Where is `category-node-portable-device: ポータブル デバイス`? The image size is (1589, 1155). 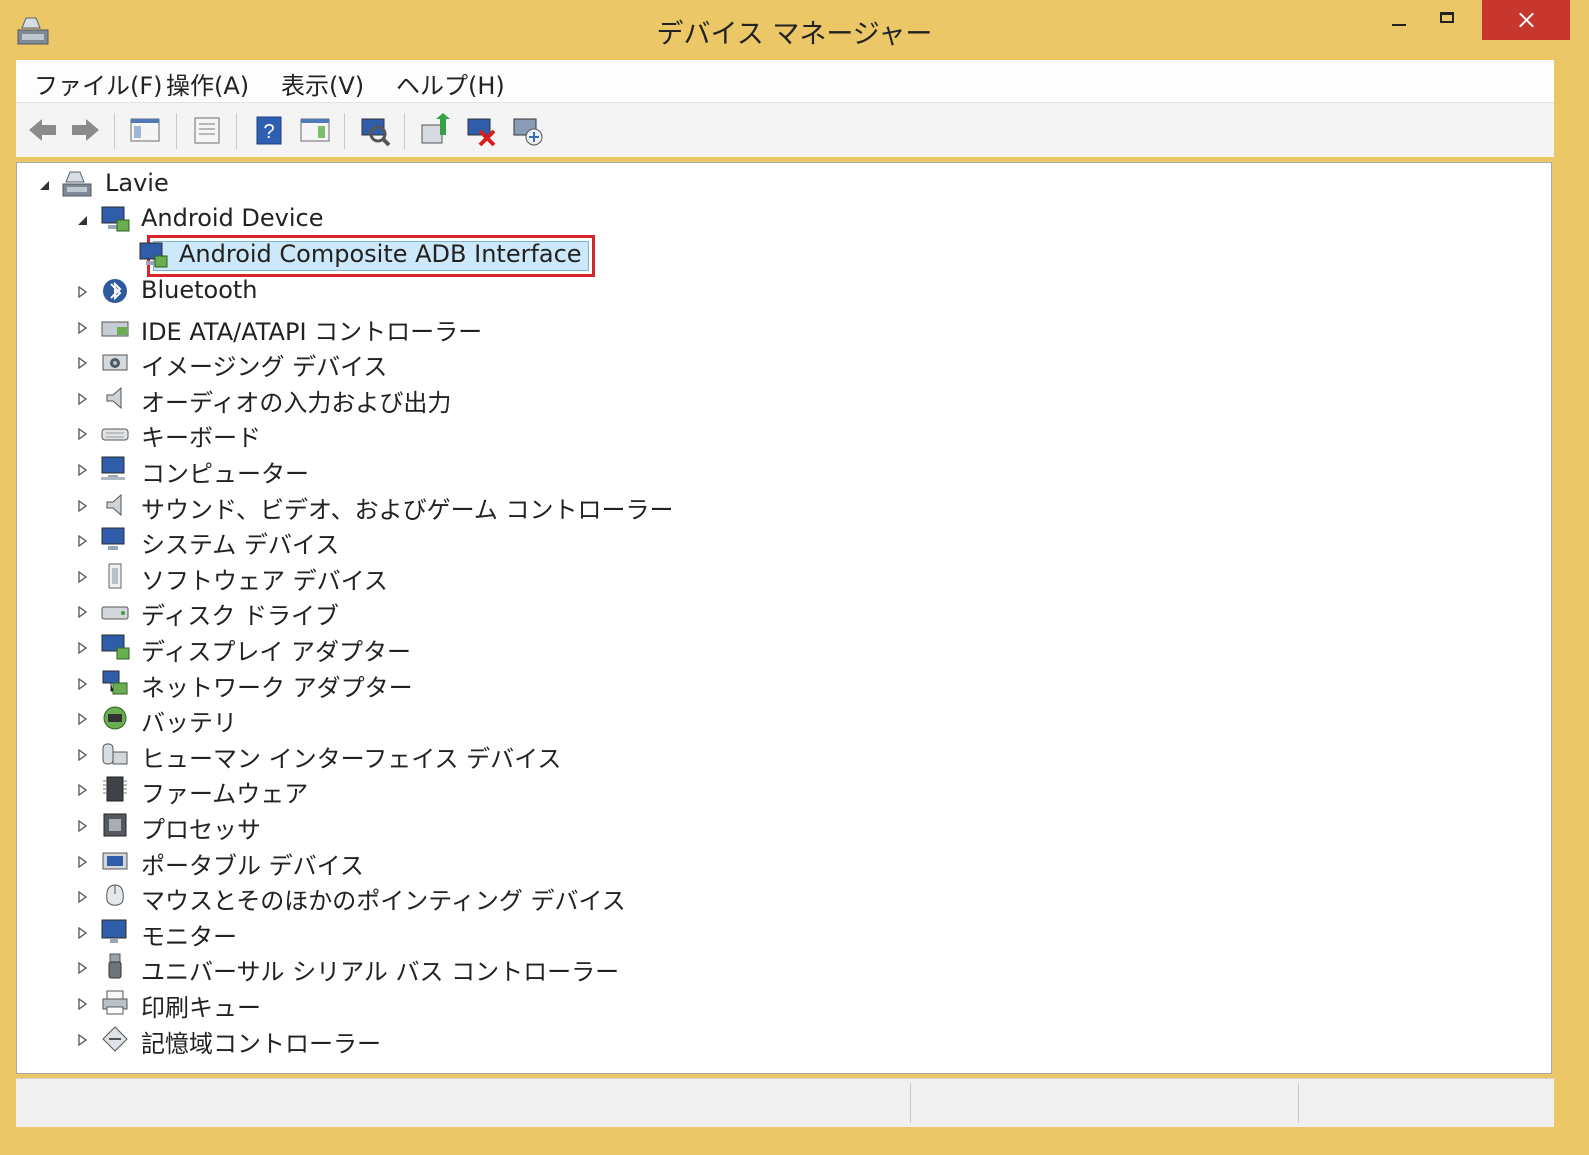 category-node-portable-device: ポータブル デバイス is located at coordinates (335, 862).